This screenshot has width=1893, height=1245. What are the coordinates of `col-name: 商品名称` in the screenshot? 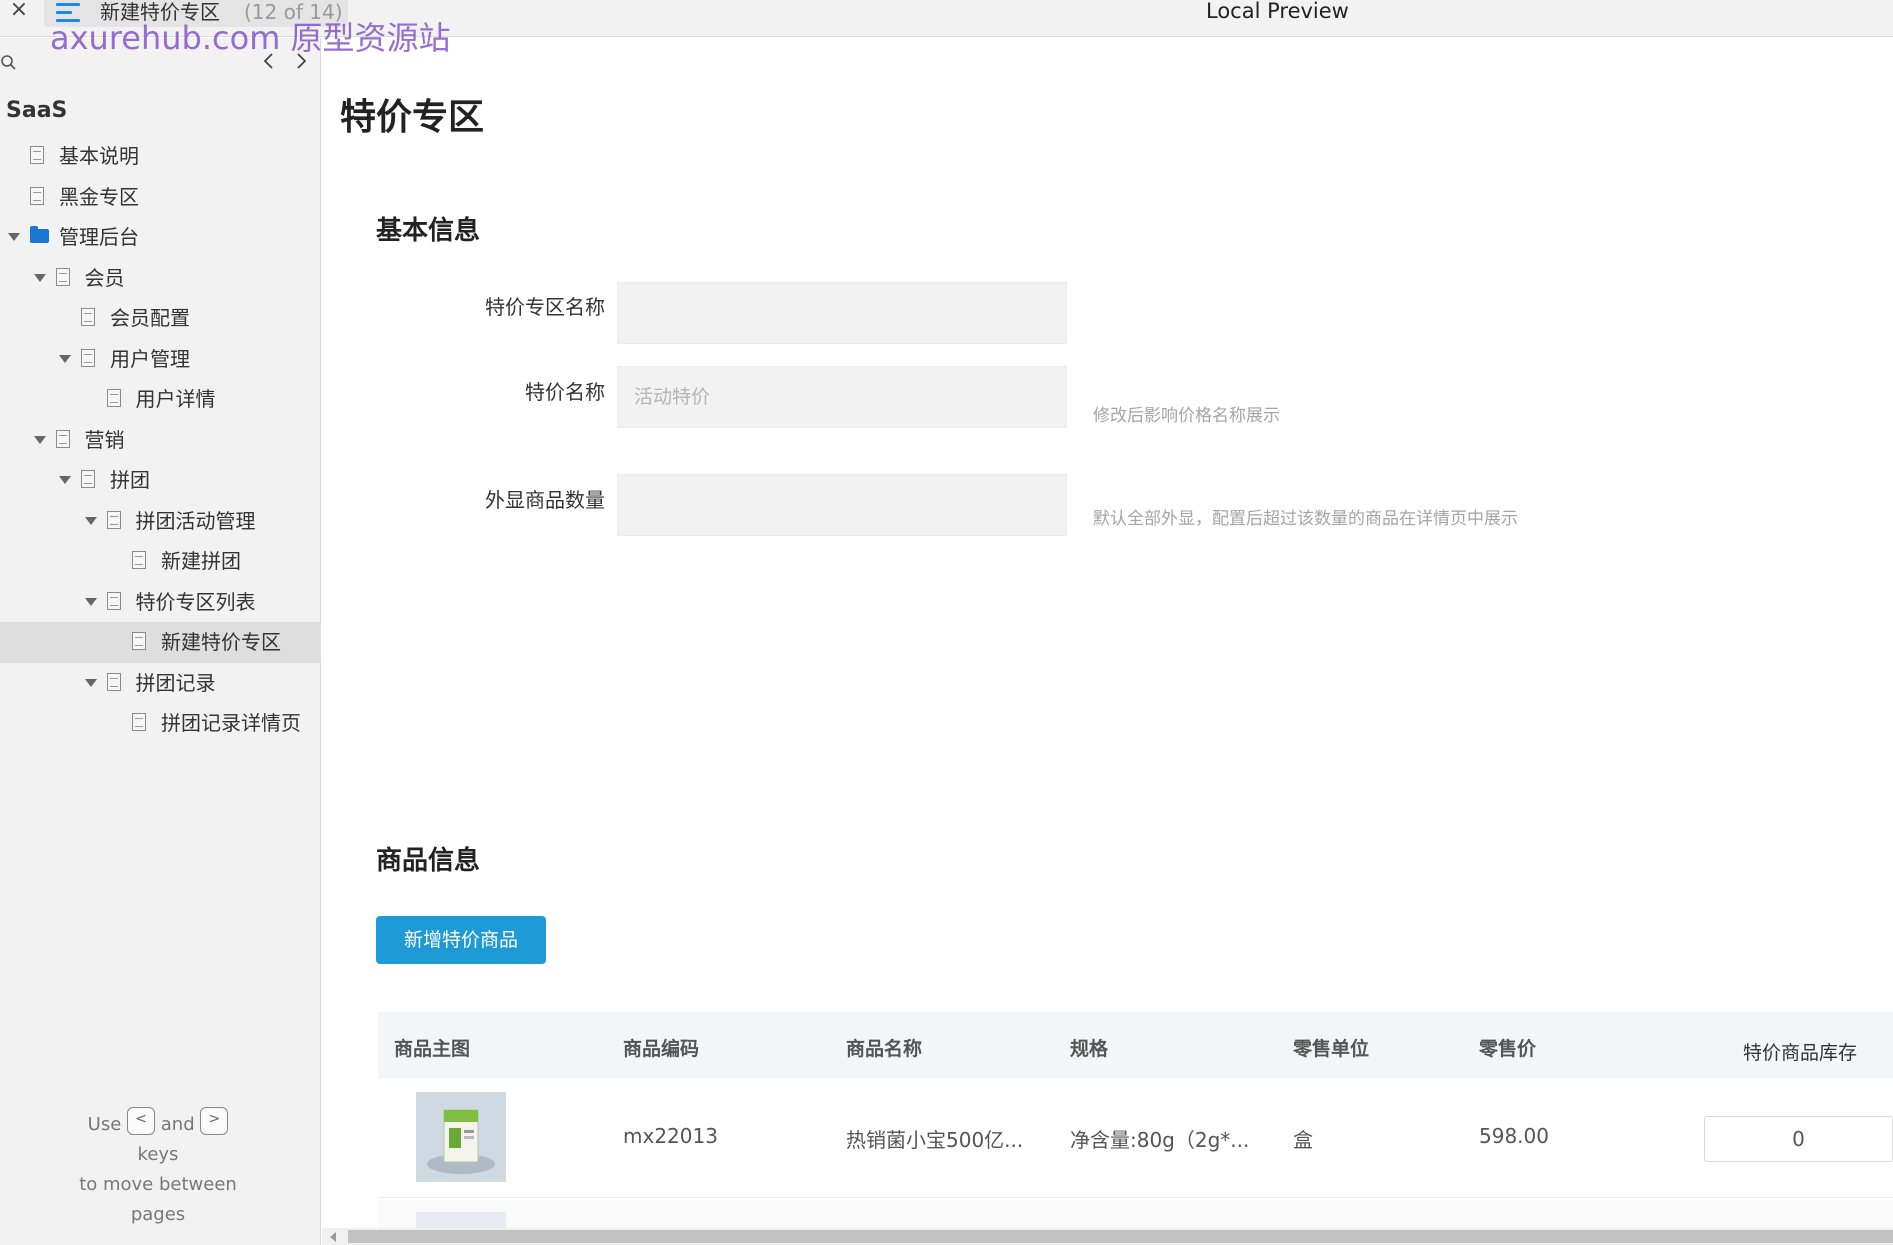 It's located at (884, 1049).